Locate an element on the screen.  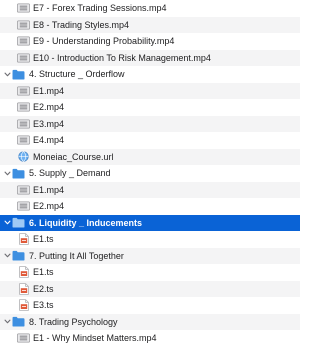
file-label: E3.ts is located at coordinates (43, 305).